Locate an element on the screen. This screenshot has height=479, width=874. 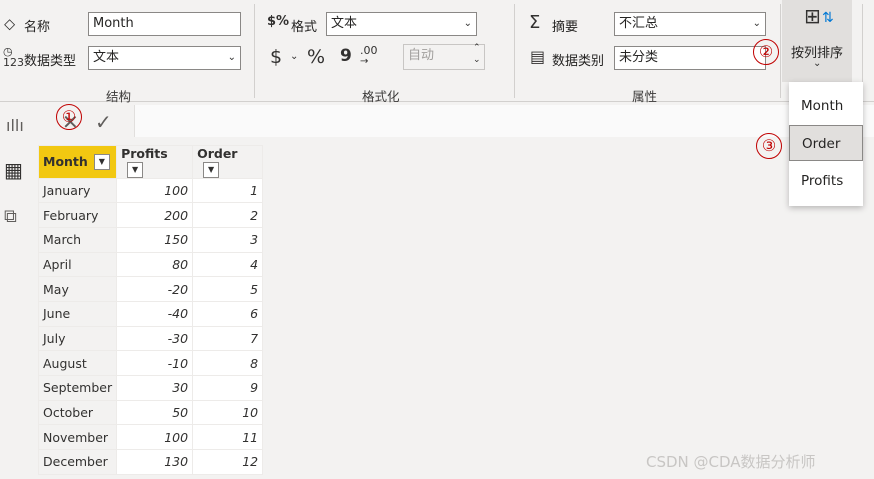
datatype-dropdown: 文本 ⌄ is located at coordinates (164, 58).